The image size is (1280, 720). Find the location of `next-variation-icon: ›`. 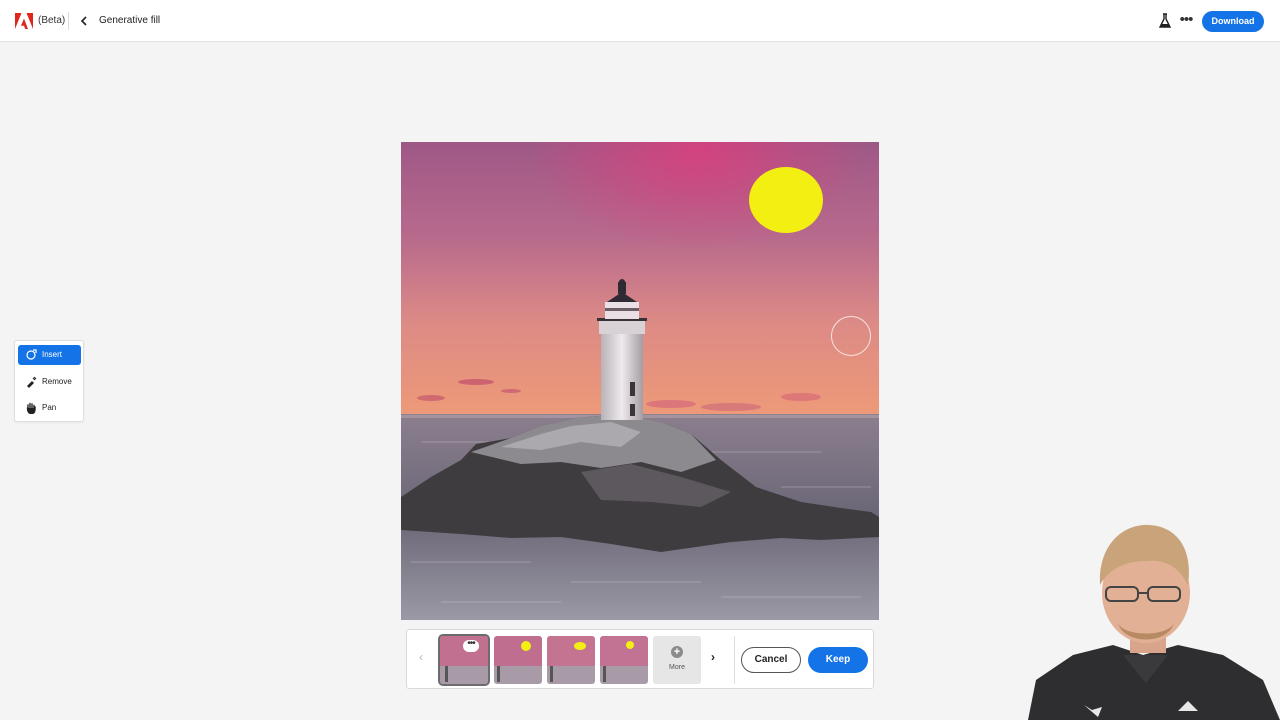

next-variation-icon: › is located at coordinates (717, 658).